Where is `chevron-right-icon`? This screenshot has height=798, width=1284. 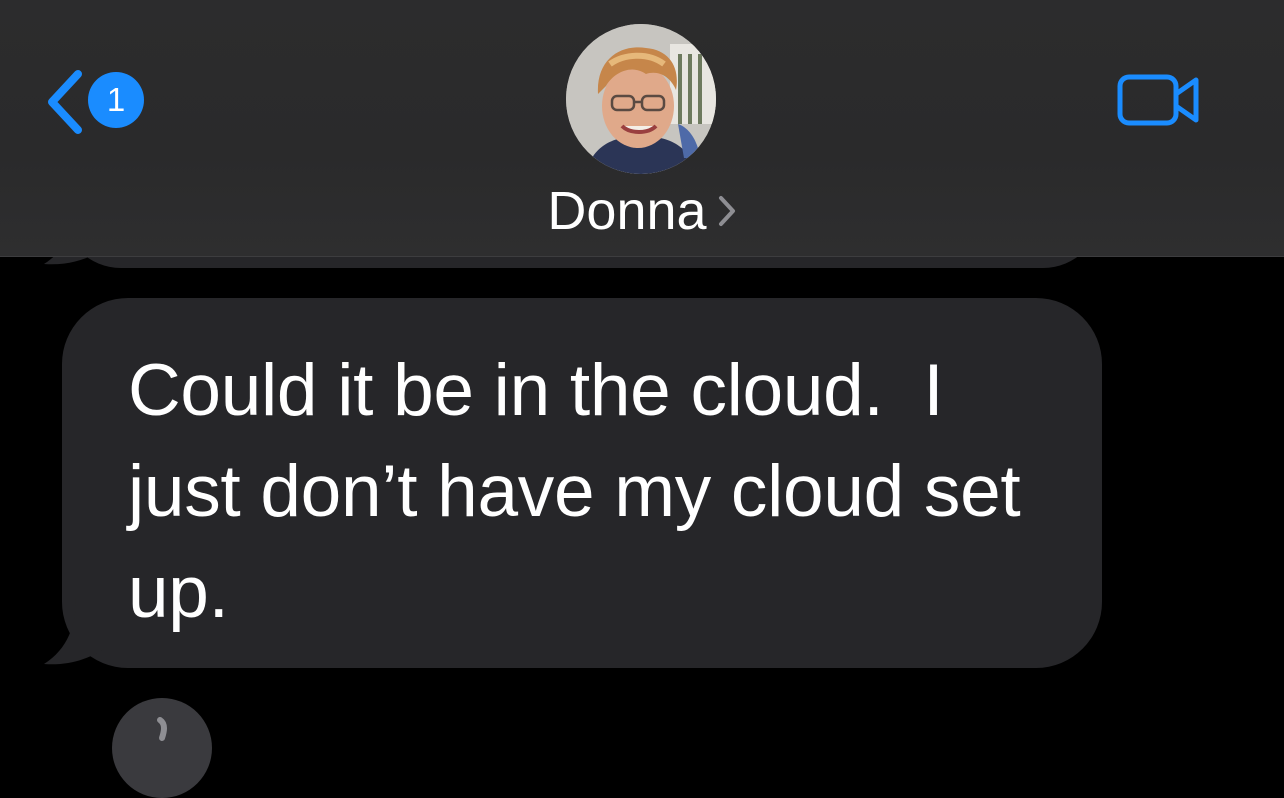
chevron-right-icon is located at coordinates (726, 211).